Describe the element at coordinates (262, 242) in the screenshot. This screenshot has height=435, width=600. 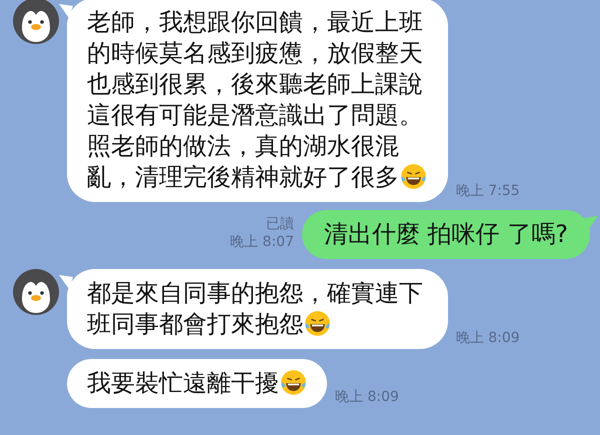
I see `message-time: 晚上 8:07` at that location.